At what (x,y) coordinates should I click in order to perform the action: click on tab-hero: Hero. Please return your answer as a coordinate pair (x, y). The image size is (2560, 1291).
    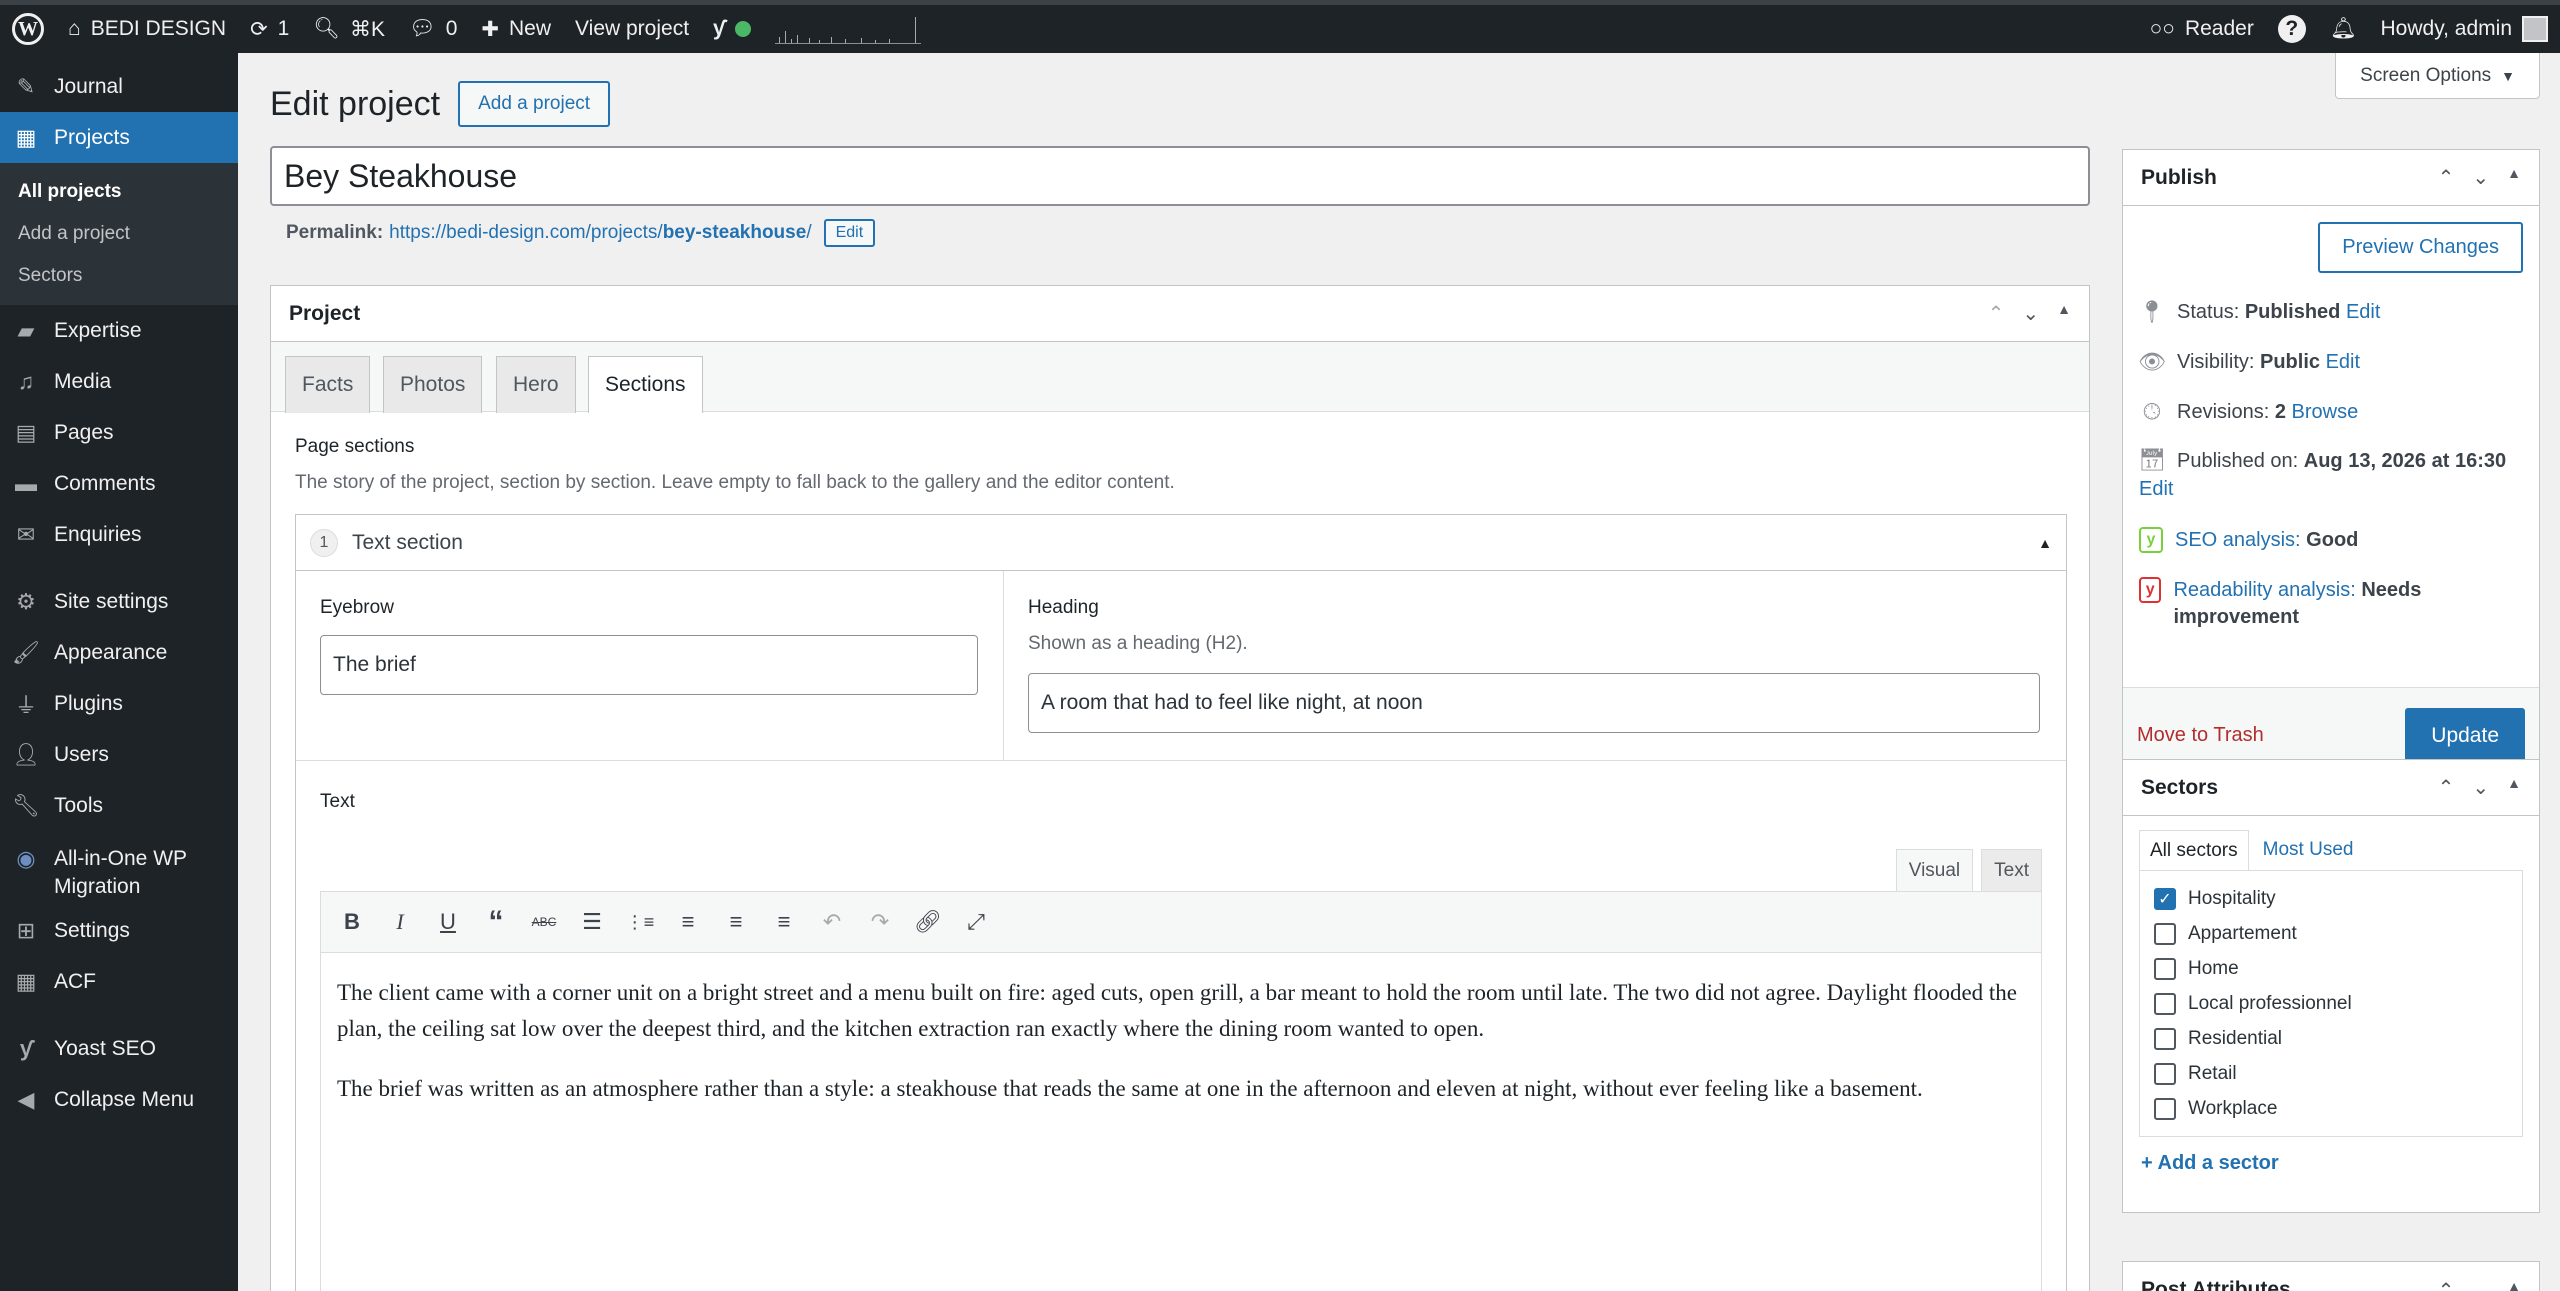
    Looking at the image, I should click on (536, 384).